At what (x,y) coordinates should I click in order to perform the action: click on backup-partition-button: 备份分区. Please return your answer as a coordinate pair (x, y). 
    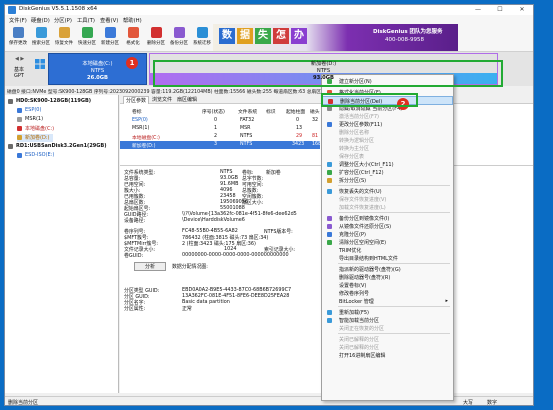
    Looking at the image, I should click on (179, 38).